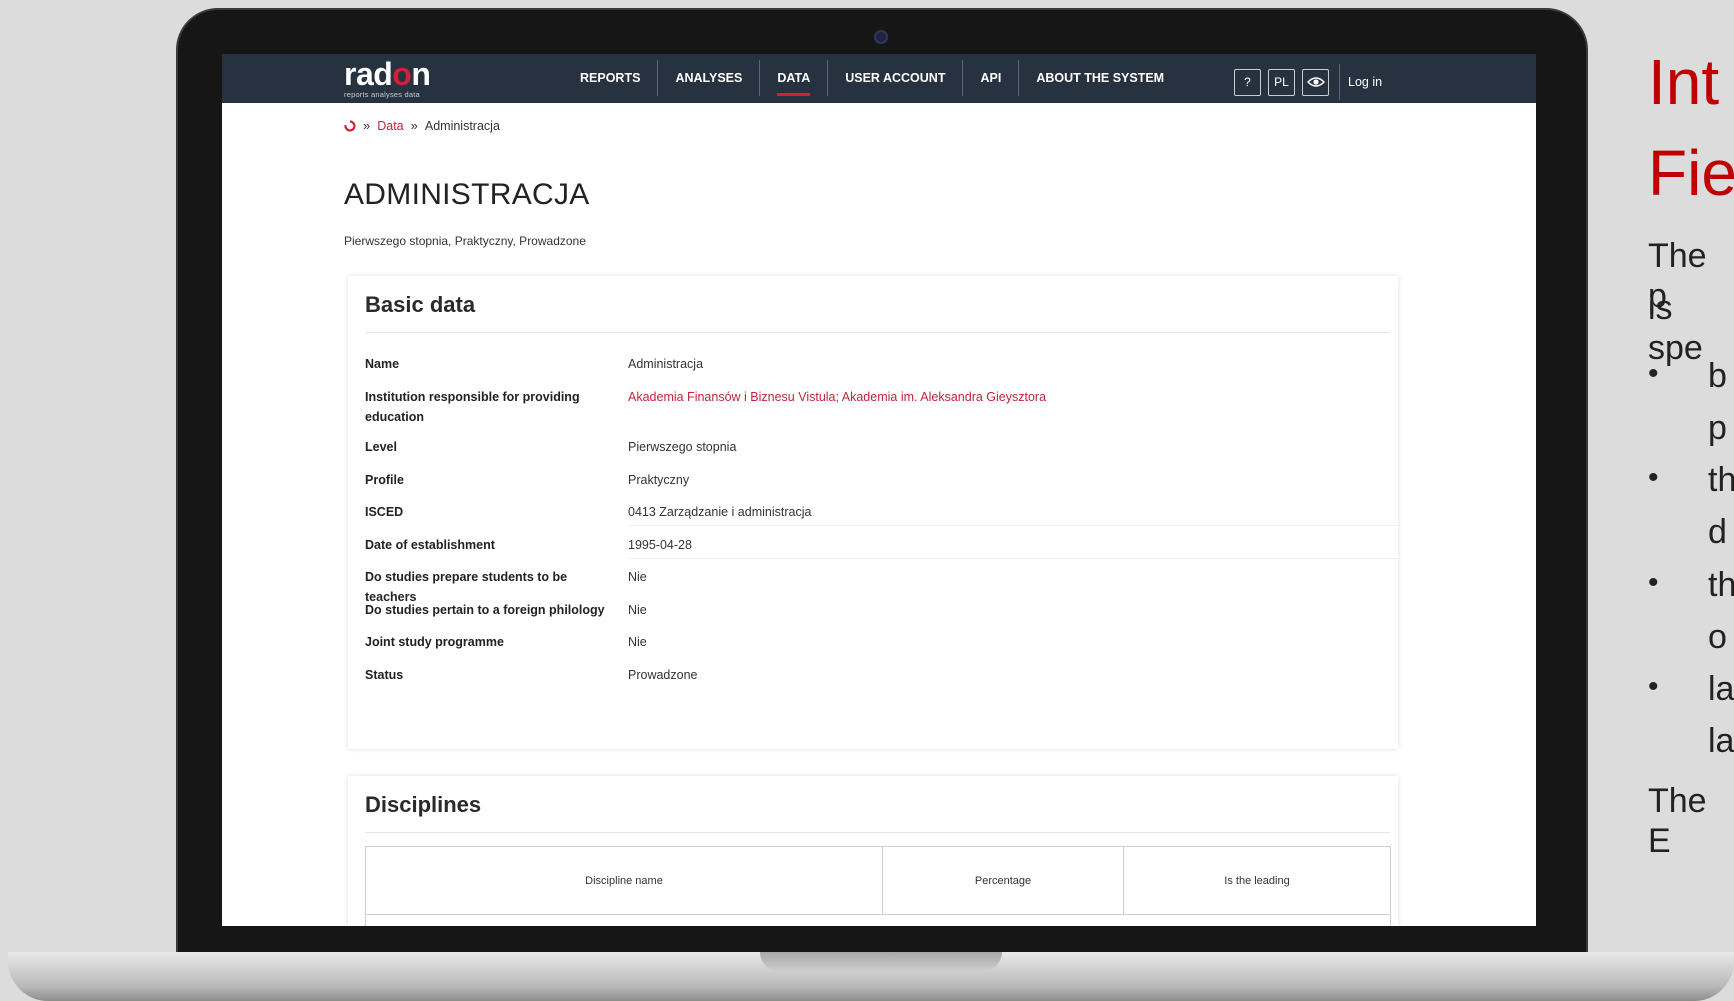 This screenshot has width=1734, height=1001. What do you see at coordinates (1339, 82) in the screenshot?
I see `nav-divider` at bounding box center [1339, 82].